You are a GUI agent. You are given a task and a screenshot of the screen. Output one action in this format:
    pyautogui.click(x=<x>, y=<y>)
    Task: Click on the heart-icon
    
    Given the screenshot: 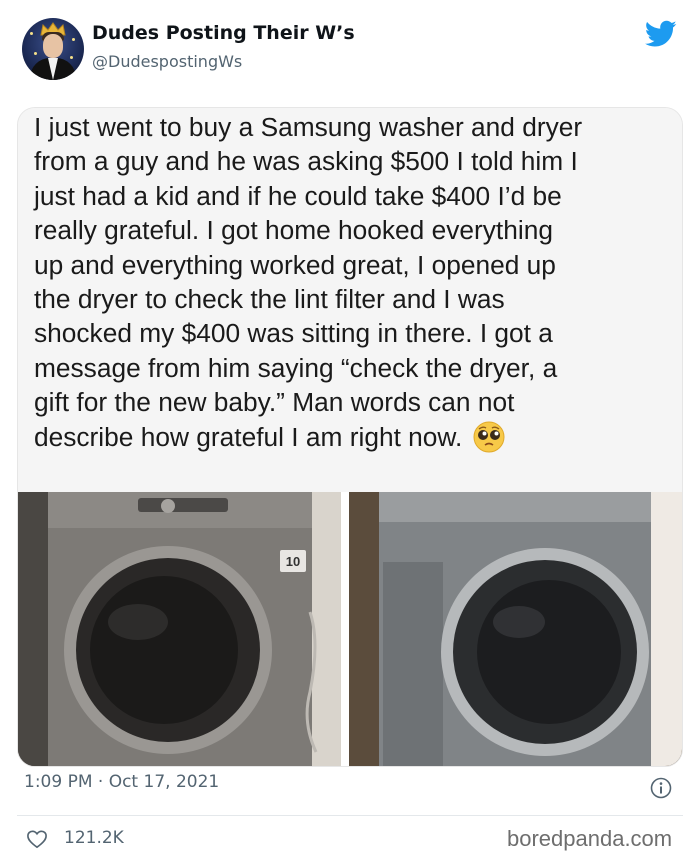 What is the action you would take?
    pyautogui.click(x=37, y=839)
    